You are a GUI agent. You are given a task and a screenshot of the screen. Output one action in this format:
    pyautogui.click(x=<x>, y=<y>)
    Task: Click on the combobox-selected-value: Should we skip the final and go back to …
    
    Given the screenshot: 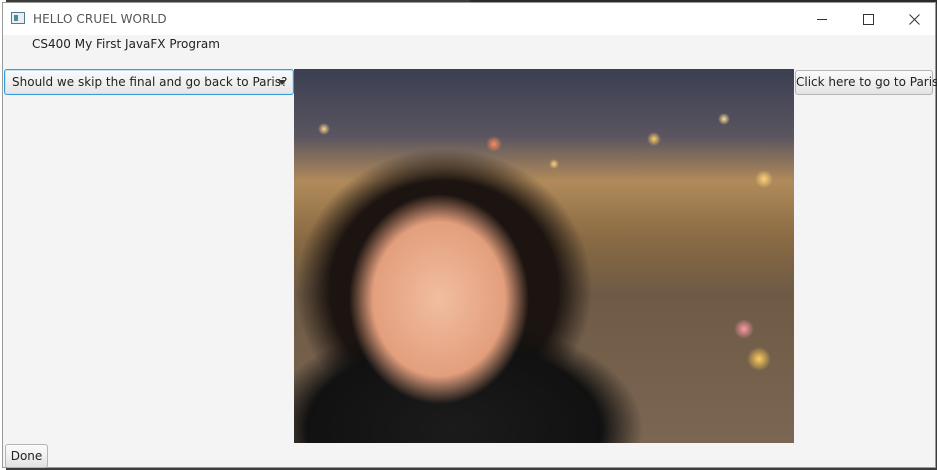 What is the action you would take?
    pyautogui.click(x=150, y=82)
    